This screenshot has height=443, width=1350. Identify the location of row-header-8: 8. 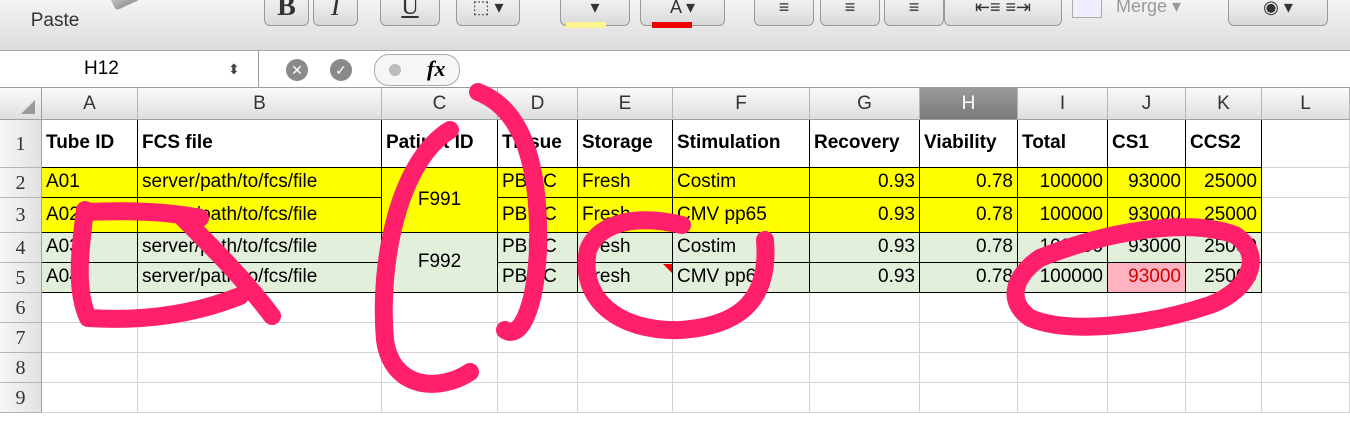
(21, 368).